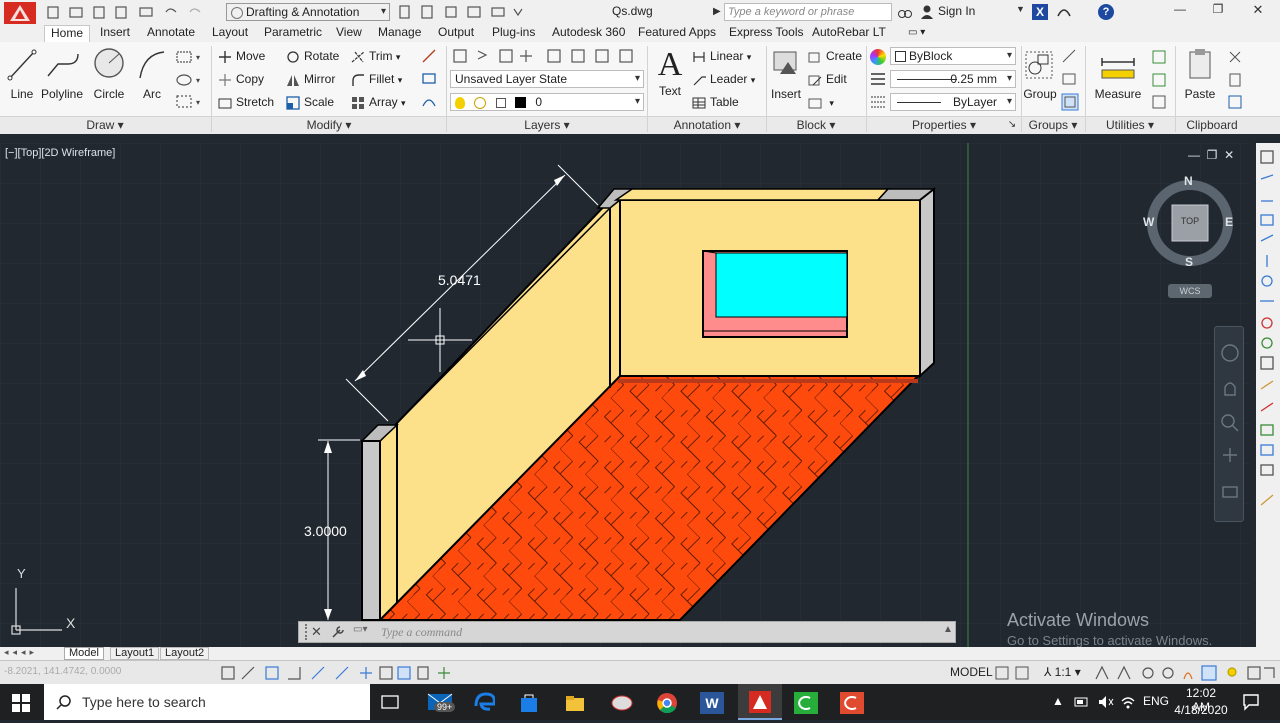  Describe the element at coordinates (466, 12) in the screenshot. I see `quick-access-extra` at that location.